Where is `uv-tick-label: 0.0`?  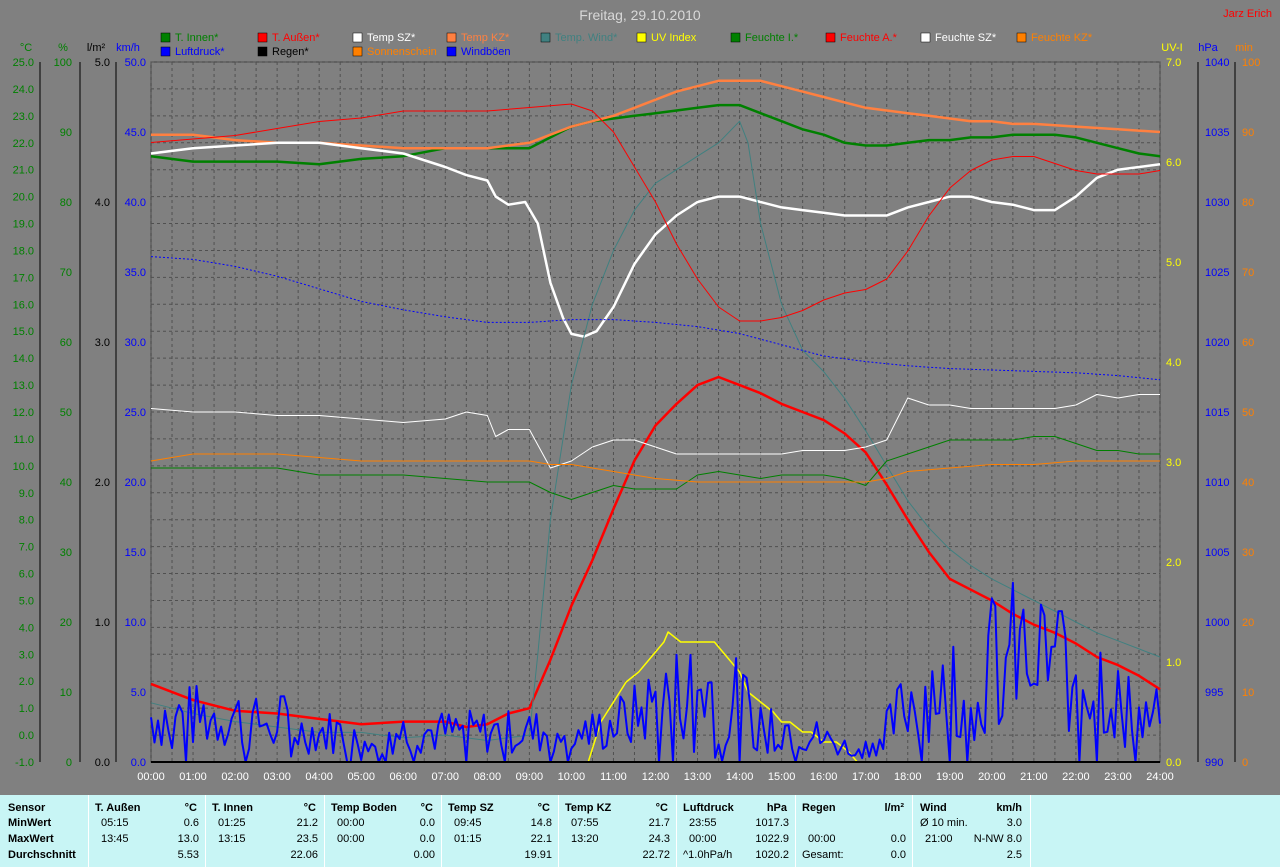 uv-tick-label: 0.0 is located at coordinates (1173, 763).